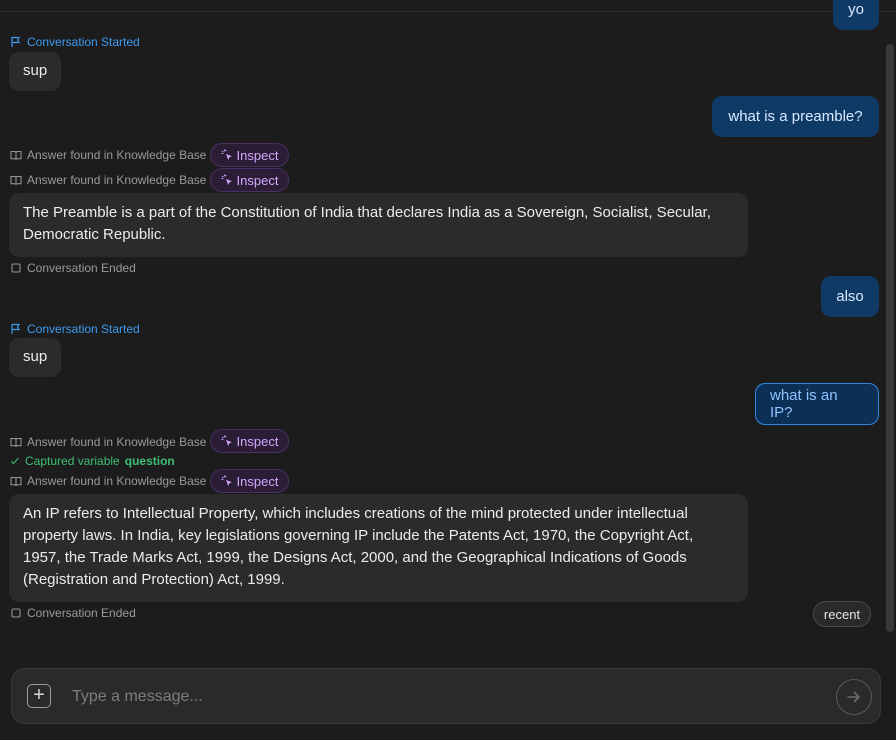  Describe the element at coordinates (14, 461) in the screenshot. I see `check-icon` at that location.